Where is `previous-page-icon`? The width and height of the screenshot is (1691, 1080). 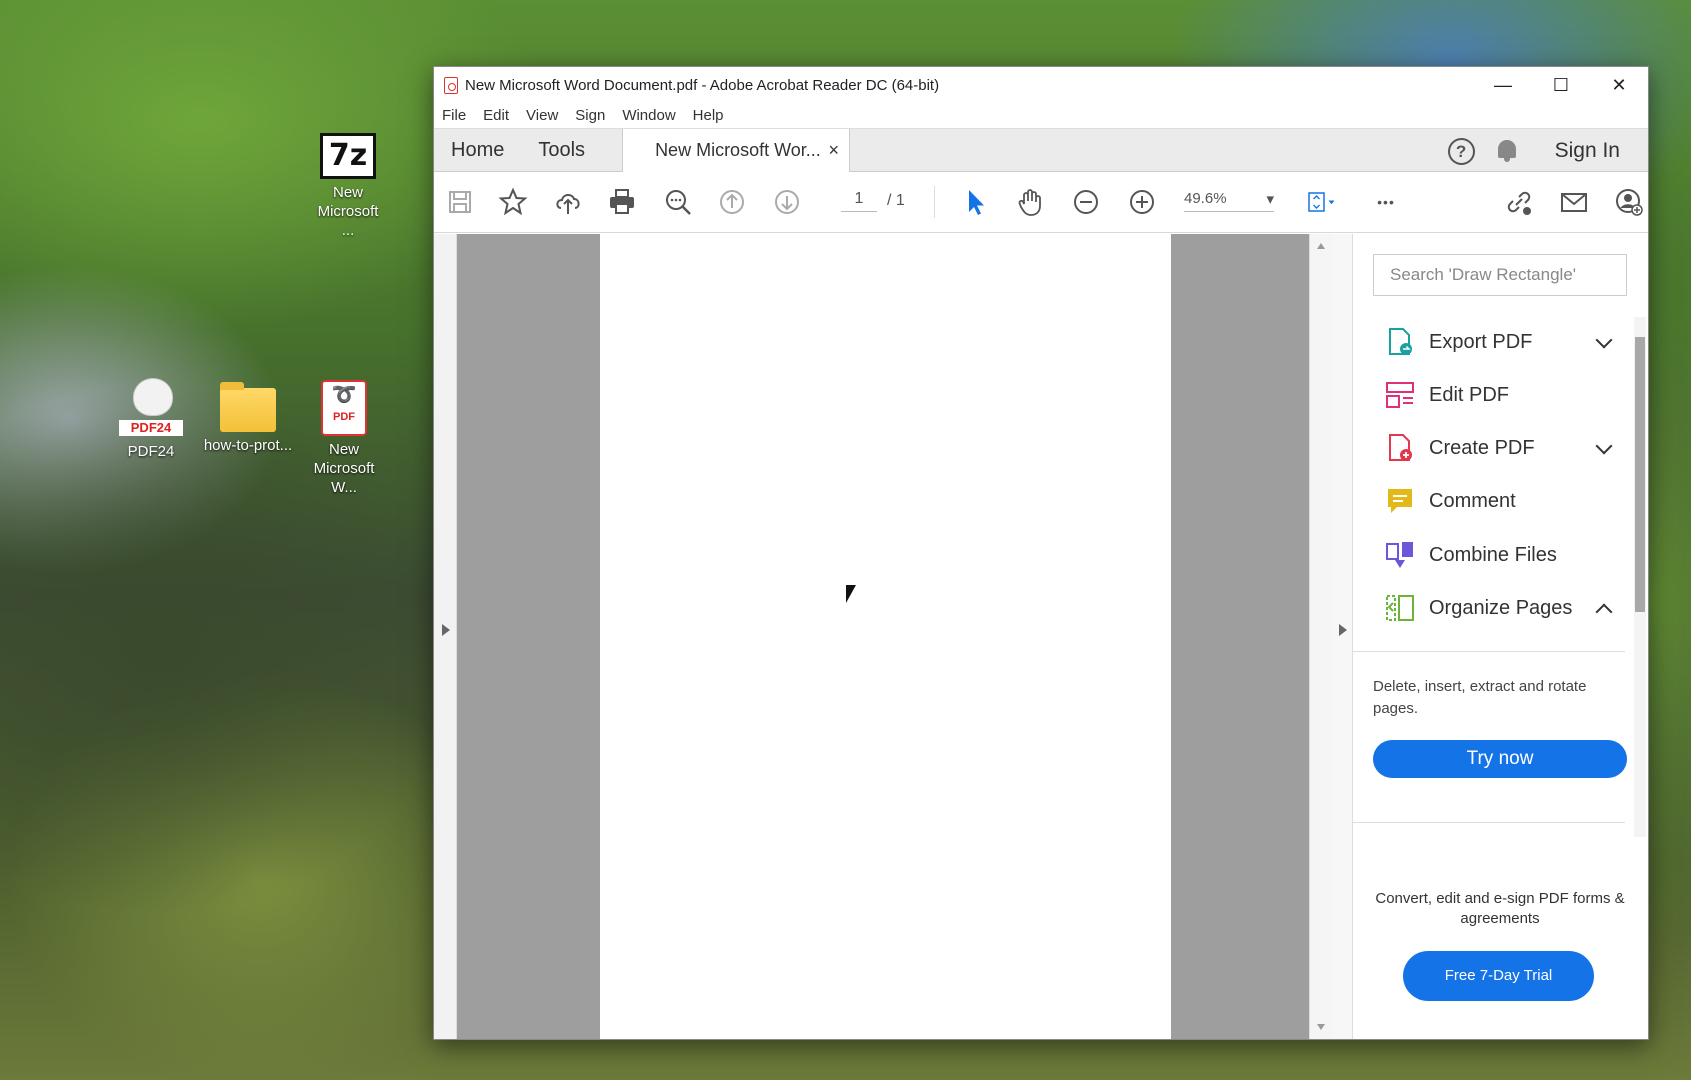 previous-page-icon is located at coordinates (732, 202).